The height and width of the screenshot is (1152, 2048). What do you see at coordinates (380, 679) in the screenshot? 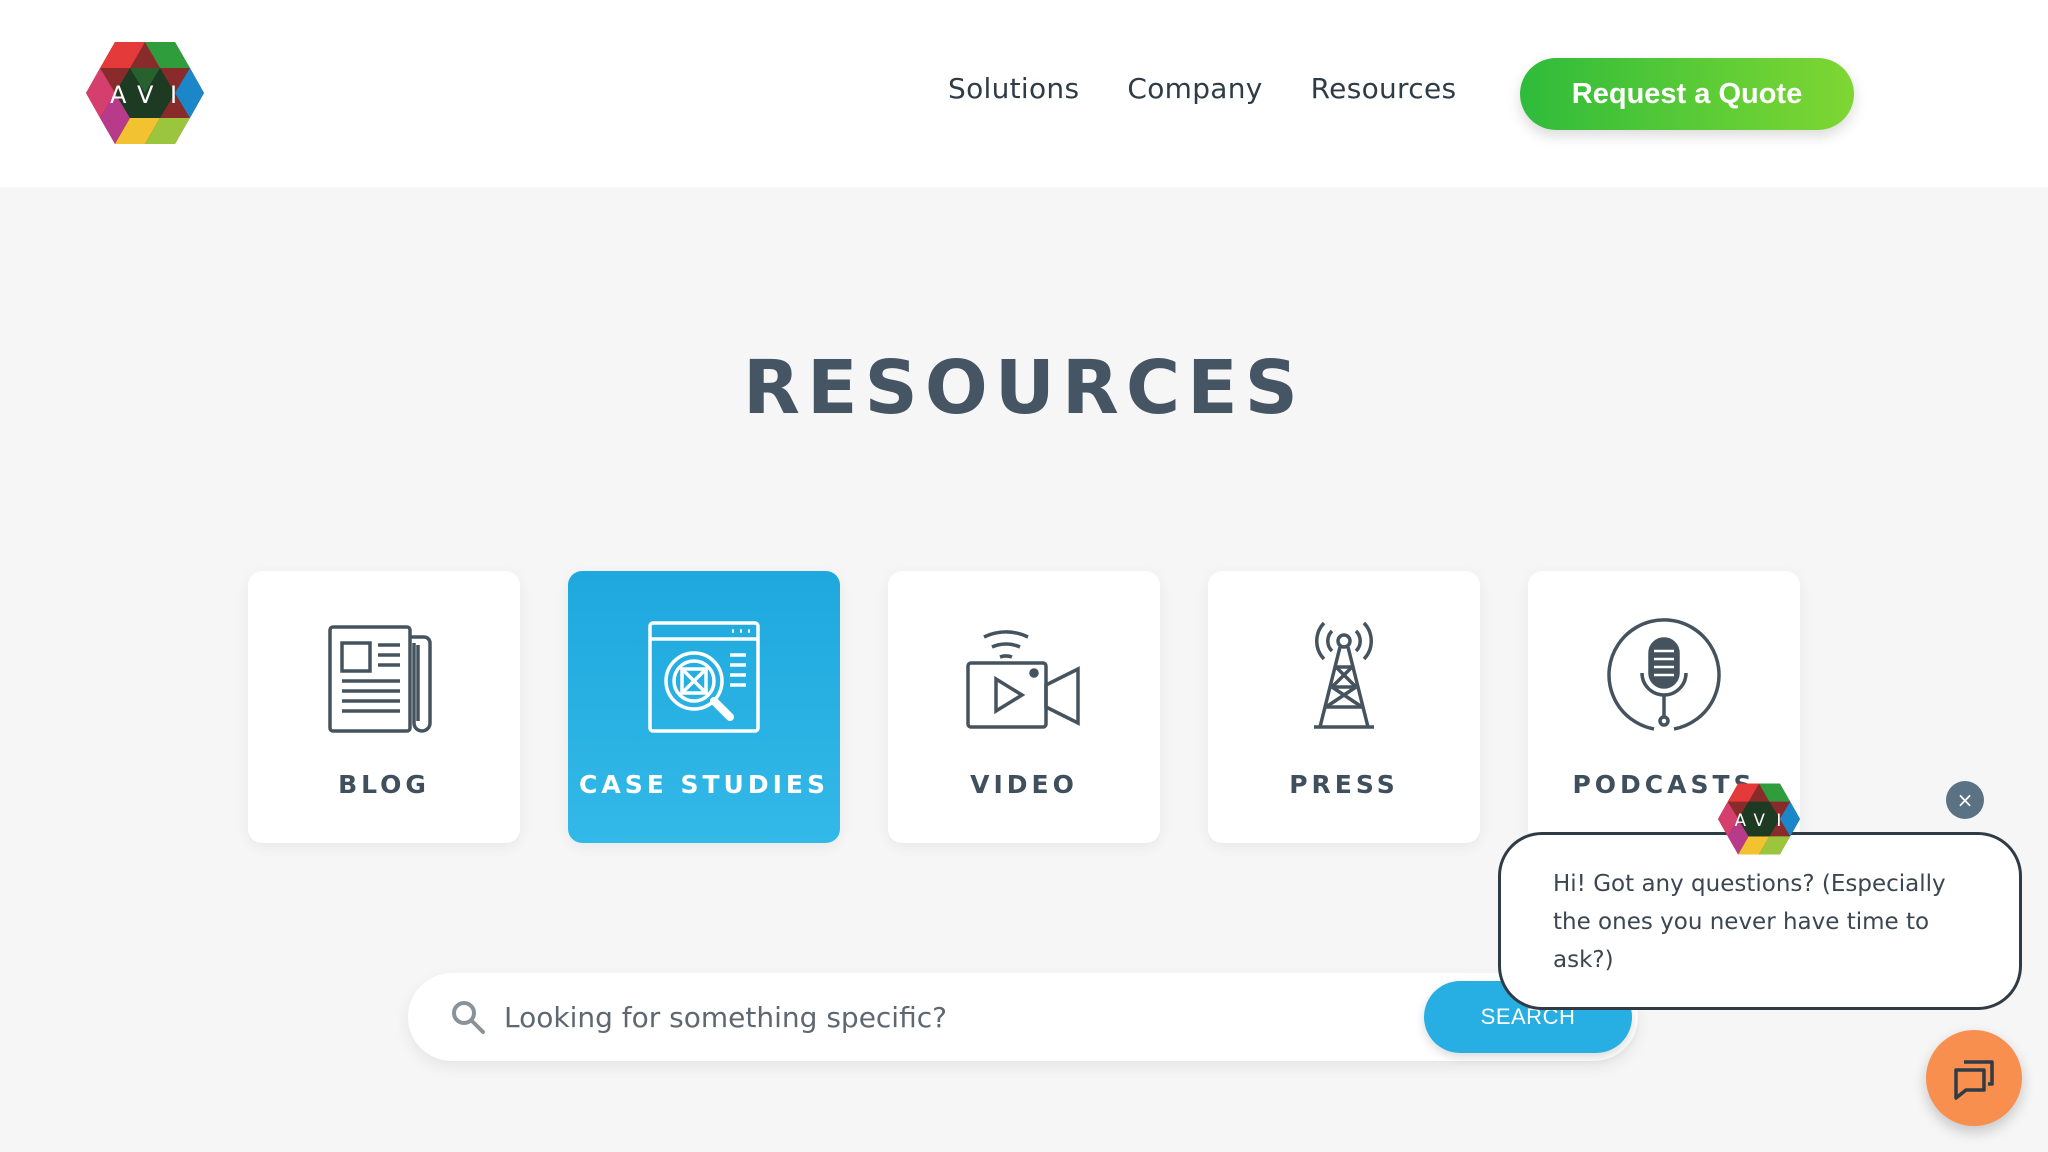
I see `newspaper-icon` at bounding box center [380, 679].